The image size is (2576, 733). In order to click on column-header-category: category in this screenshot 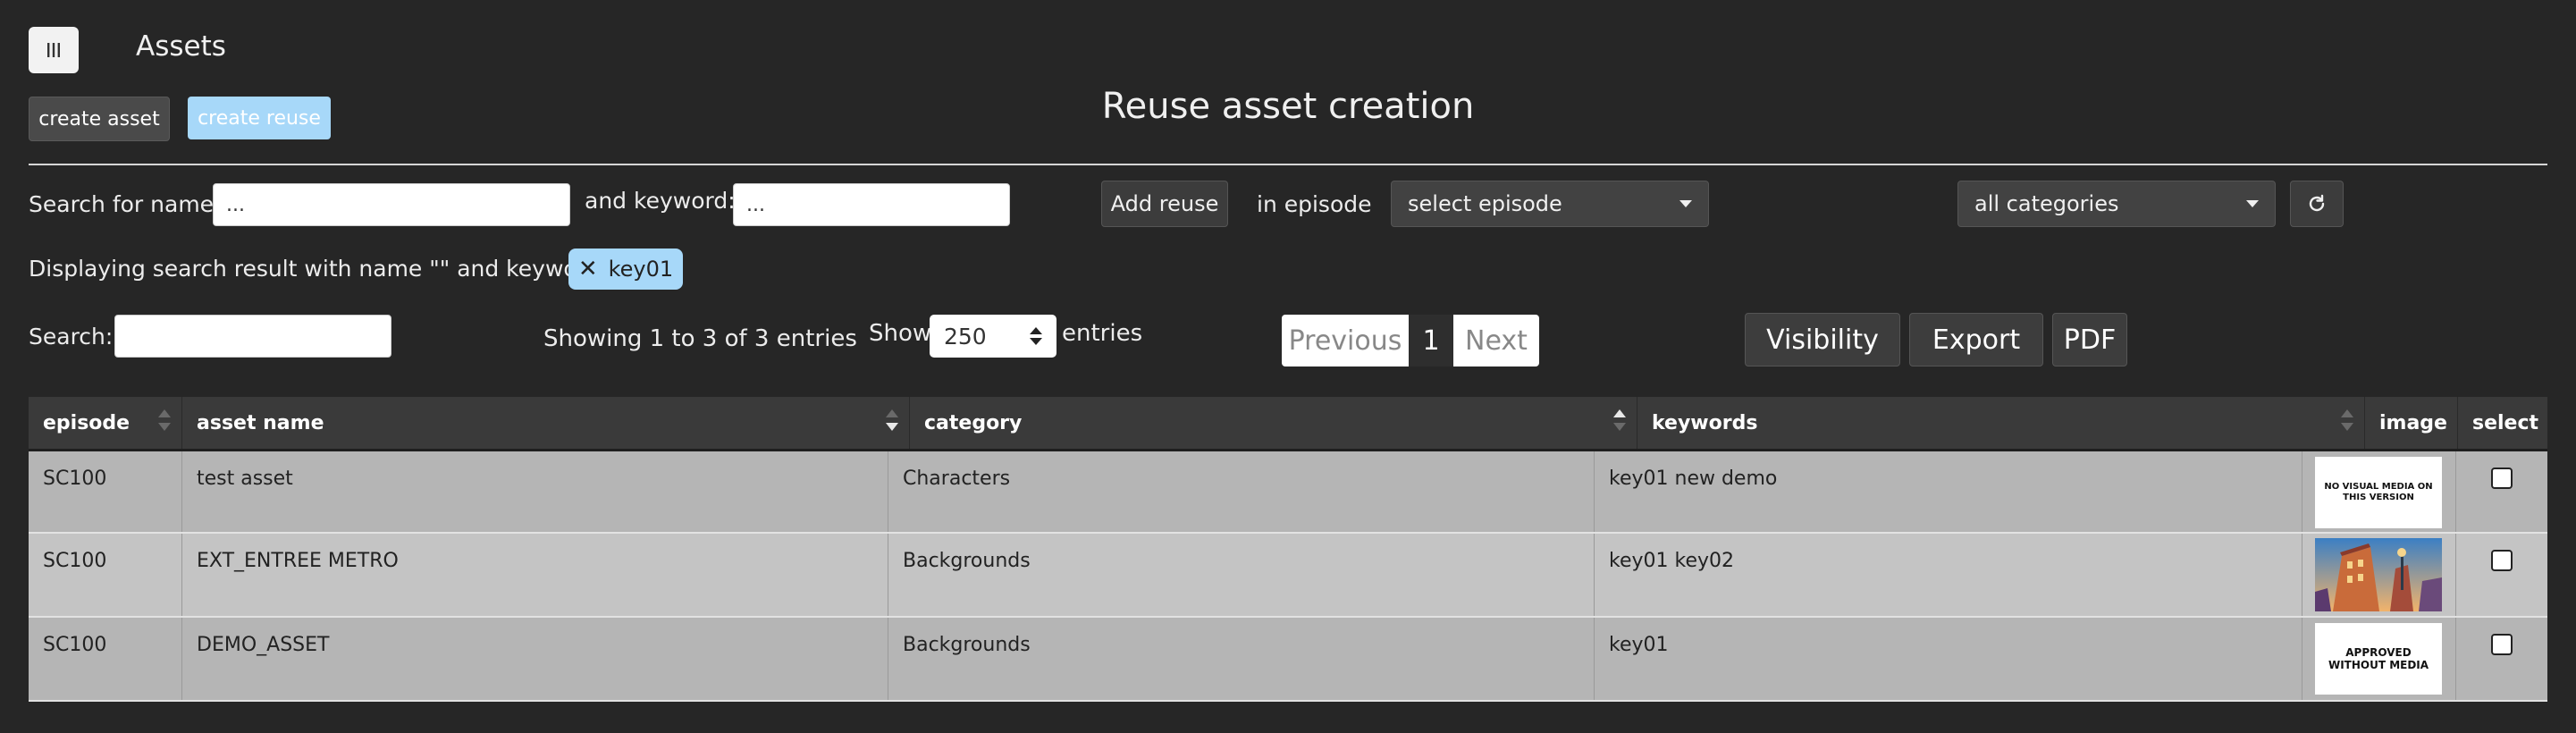, I will do `click(1274, 423)`.